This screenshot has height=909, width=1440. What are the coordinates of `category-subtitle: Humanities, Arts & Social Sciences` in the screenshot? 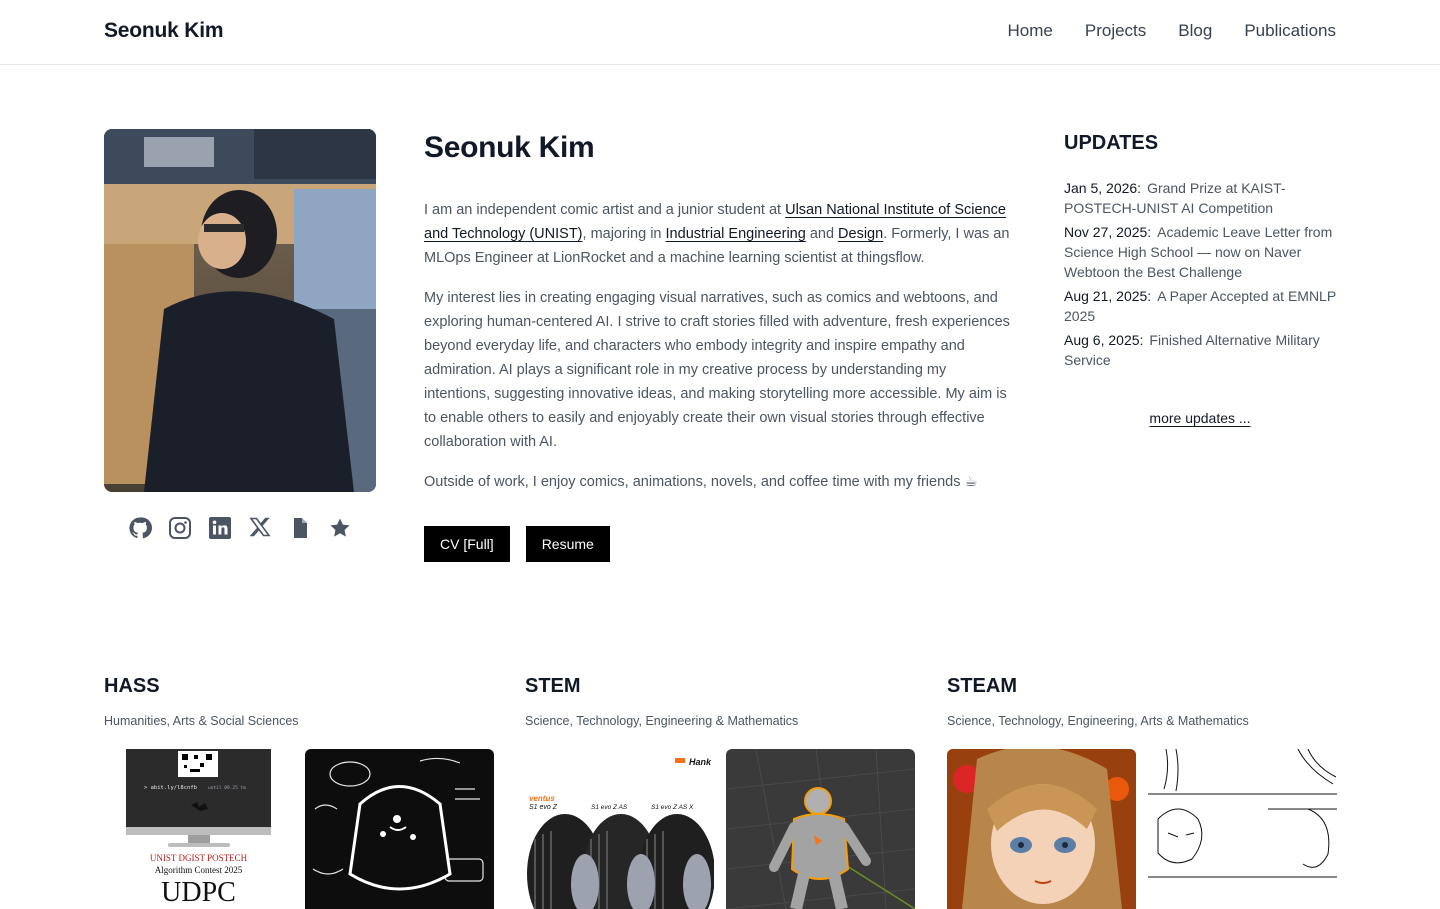 It's located at (201, 721).